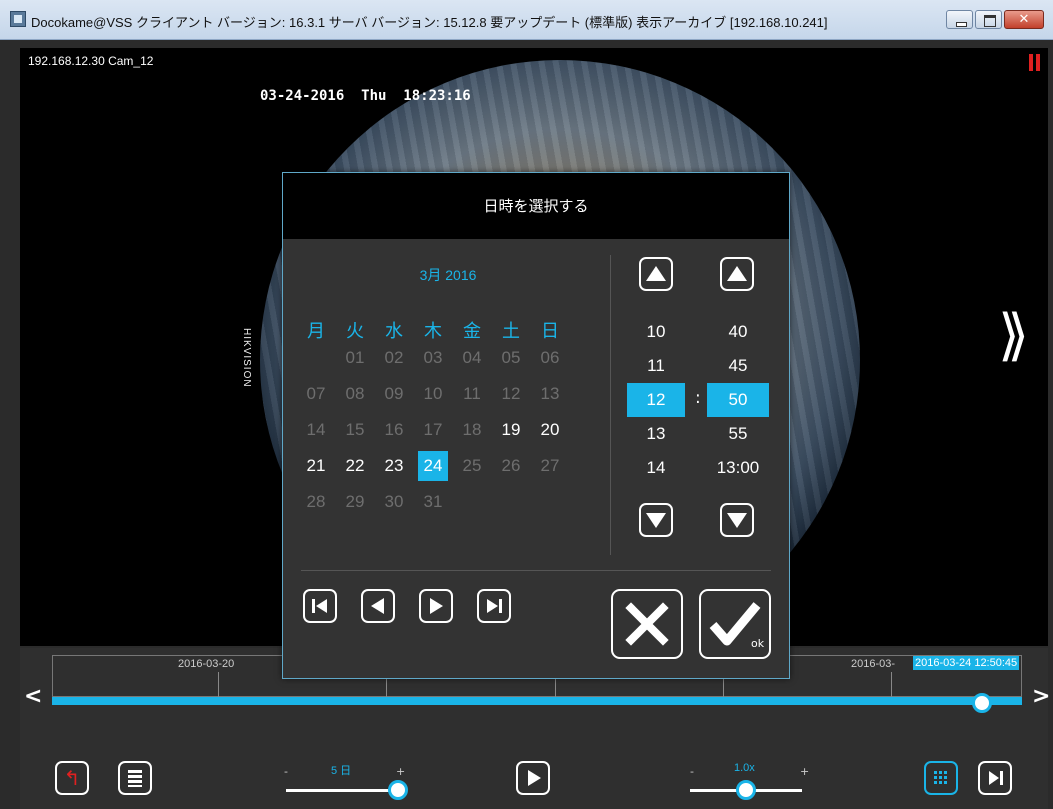 The image size is (1053, 809). I want to click on speed-value: 1.0x, so click(744, 768).